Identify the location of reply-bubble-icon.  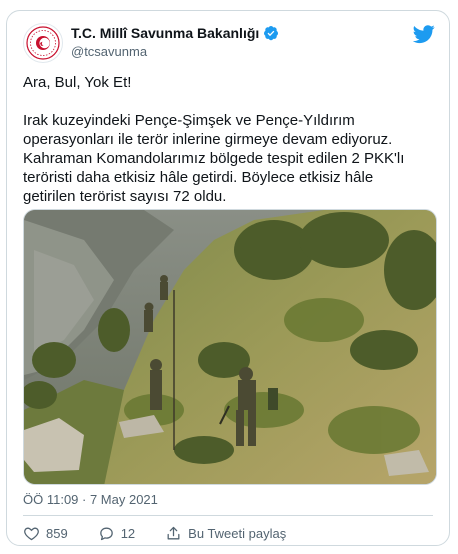
(106, 533).